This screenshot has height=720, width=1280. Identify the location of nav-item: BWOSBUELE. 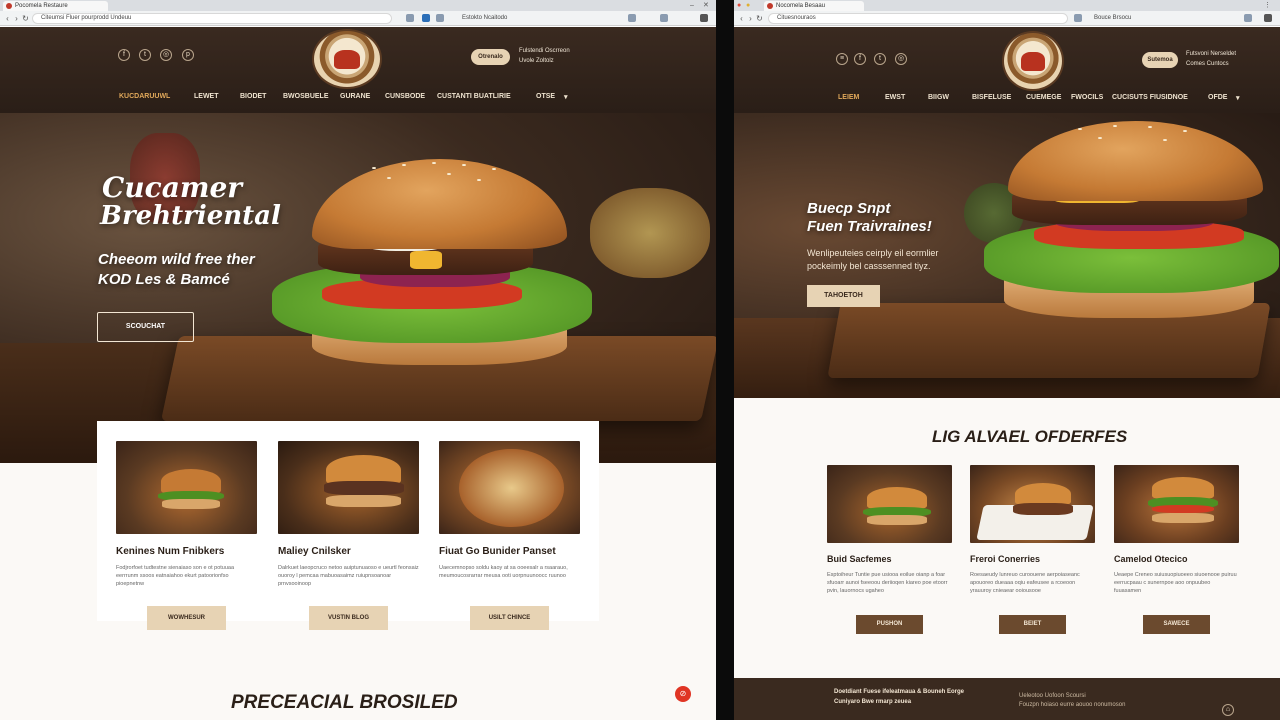
(306, 96).